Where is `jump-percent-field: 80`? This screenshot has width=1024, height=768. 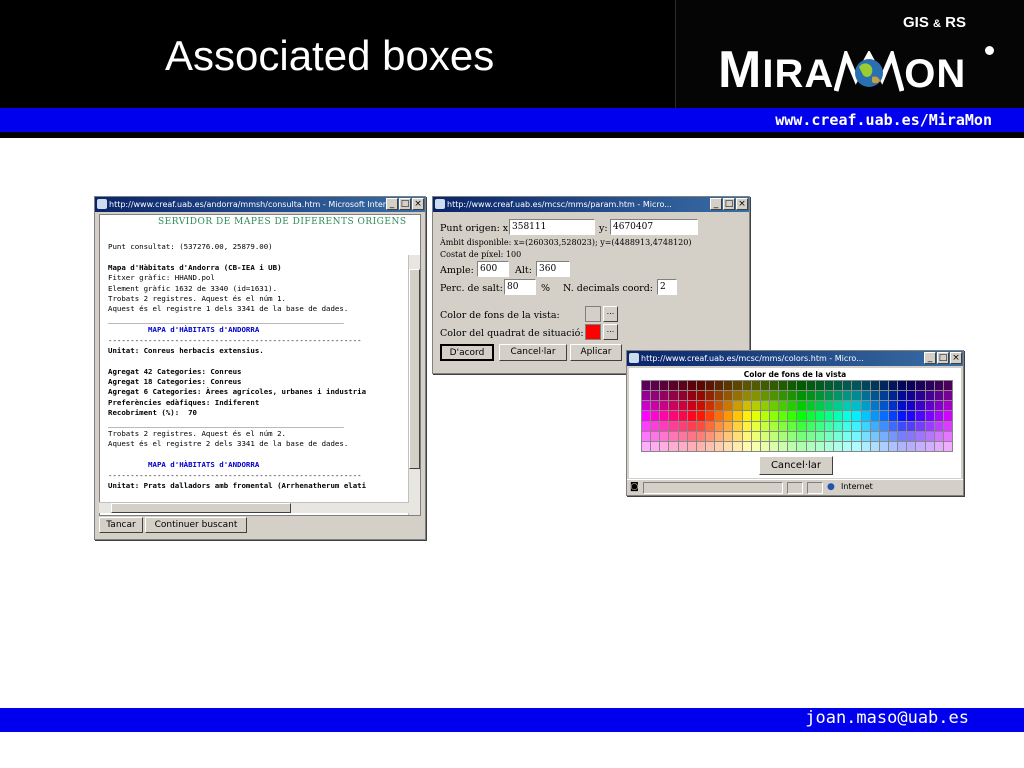 jump-percent-field: 80 is located at coordinates (520, 287).